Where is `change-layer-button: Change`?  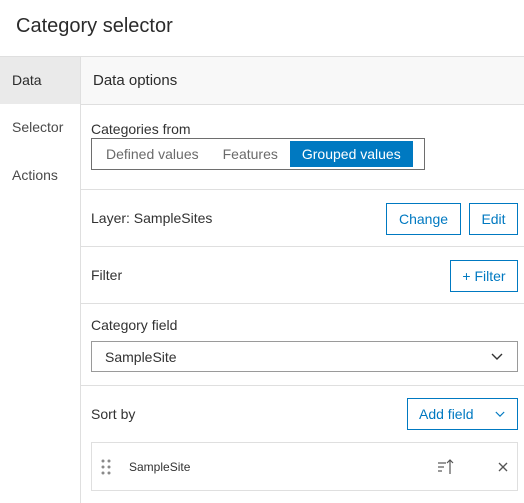
change-layer-button: Change is located at coordinates (423, 219).